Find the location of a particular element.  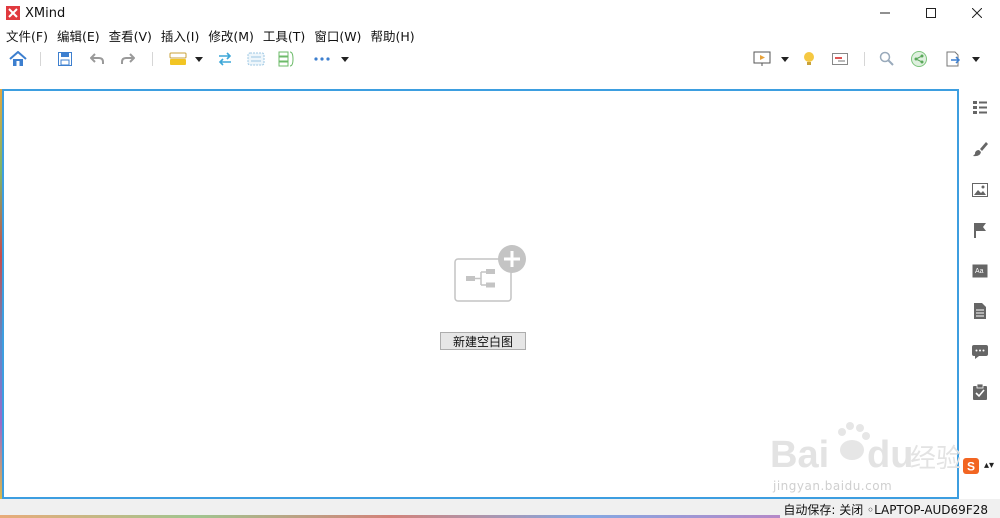

redo-button is located at coordinates (128, 59).